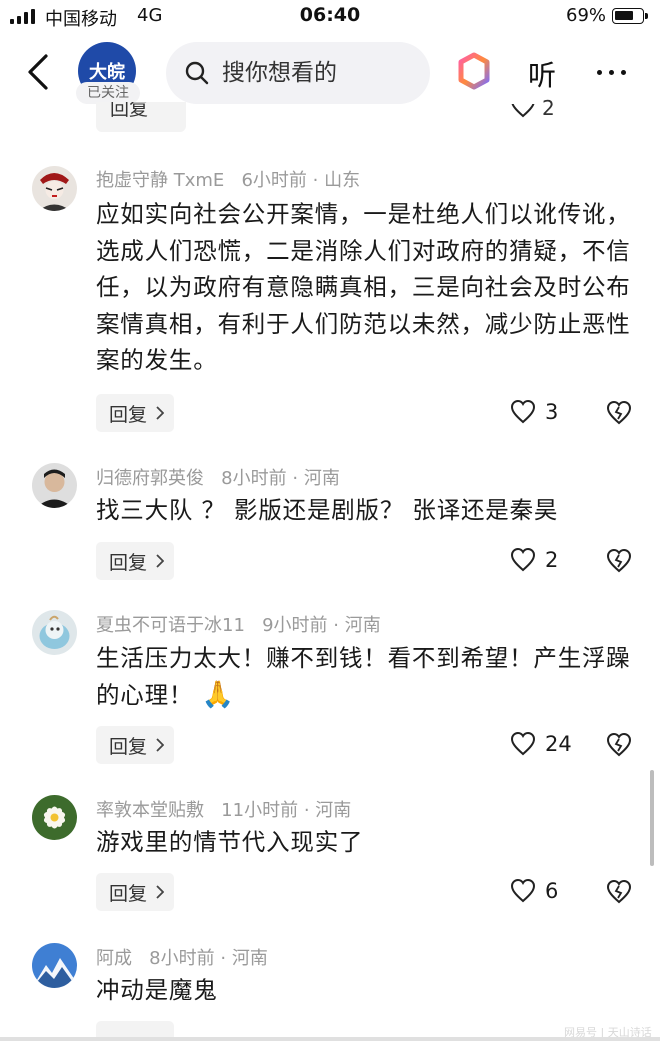 This screenshot has width=660, height=1041. Describe the element at coordinates (330, 15) in the screenshot. I see `status-time: 06:40` at that location.